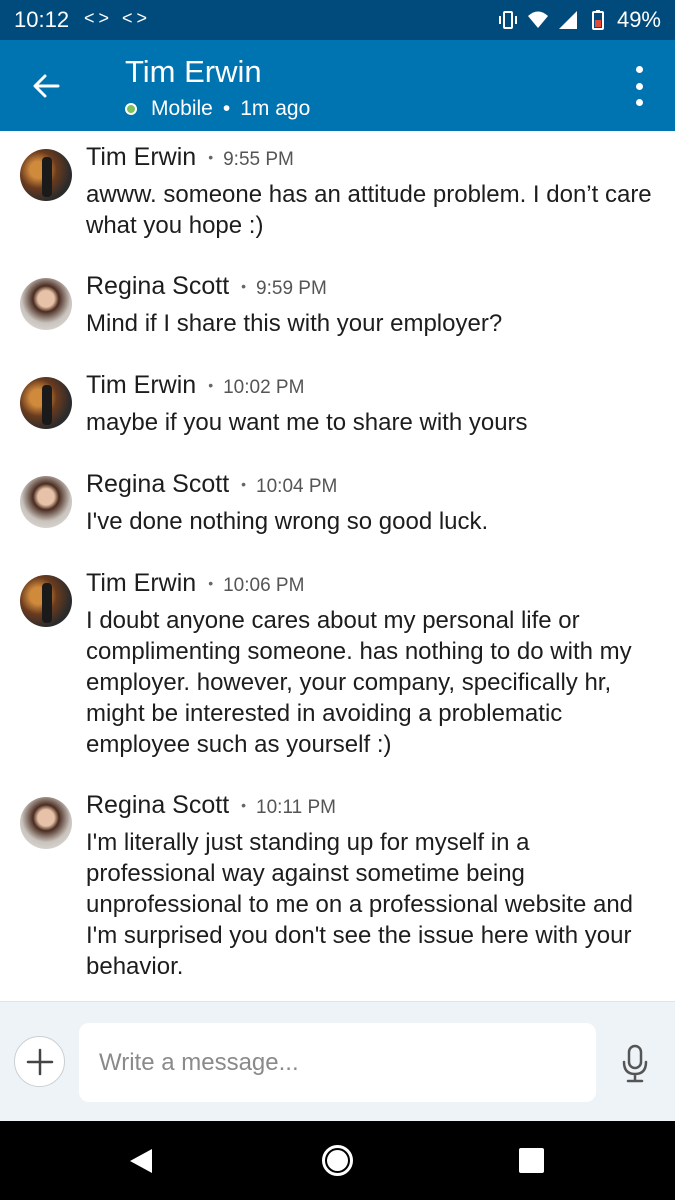 Image resolution: width=675 pixels, height=1200 pixels. Describe the element at coordinates (294, 323) in the screenshot. I see `message-text: Mind if I share this with your employer?` at that location.